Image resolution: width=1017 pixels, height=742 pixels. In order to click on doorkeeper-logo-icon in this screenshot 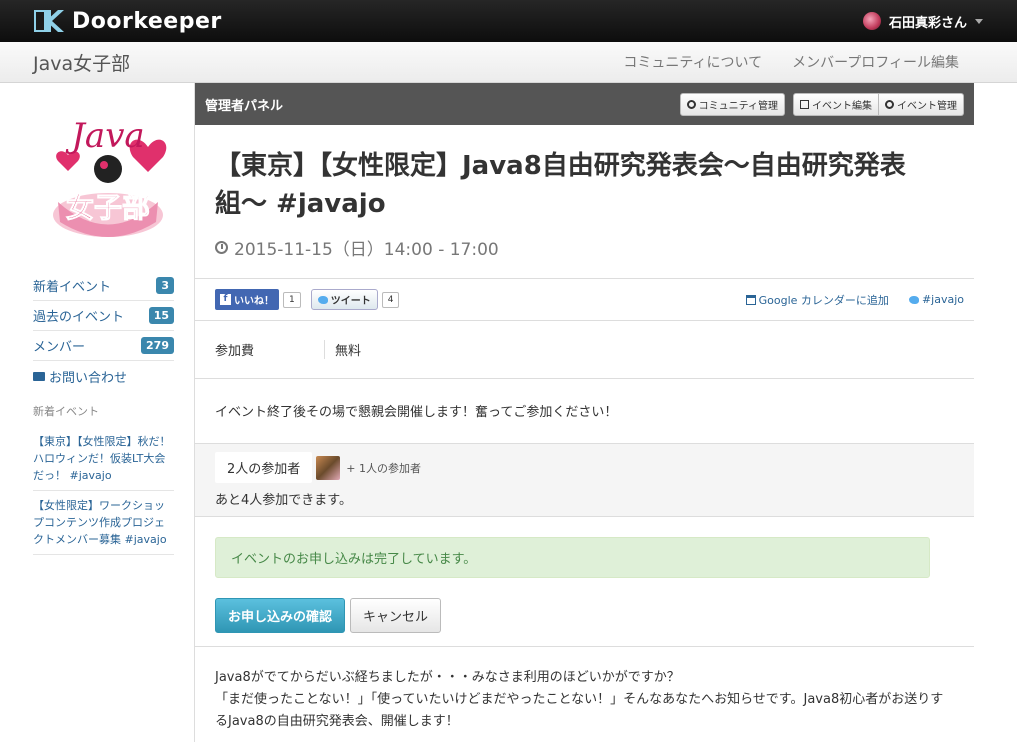, I will do `click(49, 21)`.